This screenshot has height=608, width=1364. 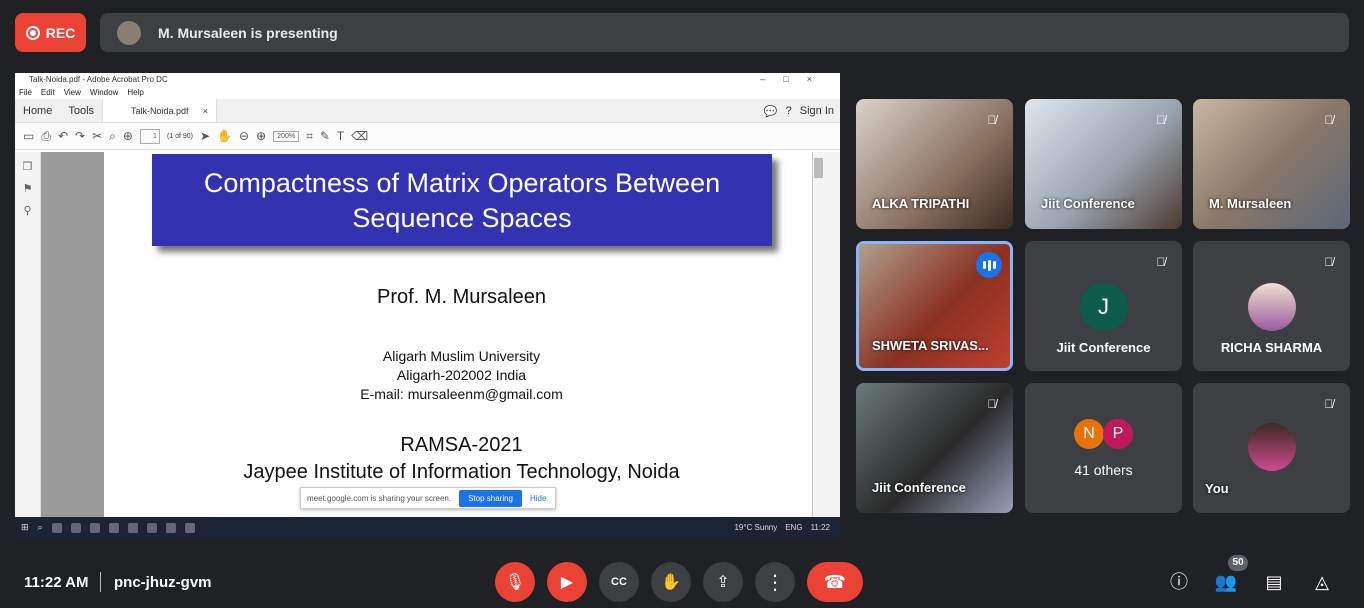 I want to click on mic-toggle-button: 🎙, so click(x=515, y=582).